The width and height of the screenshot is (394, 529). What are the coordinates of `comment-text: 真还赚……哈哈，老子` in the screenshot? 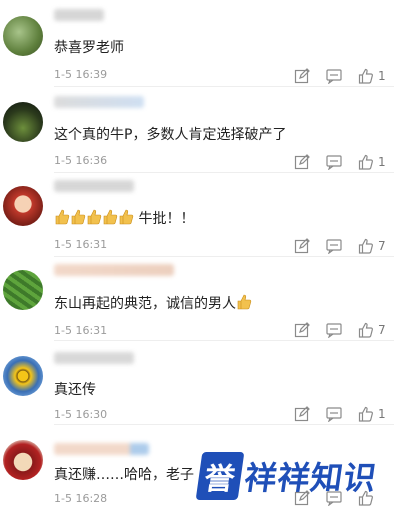 It's located at (124, 475).